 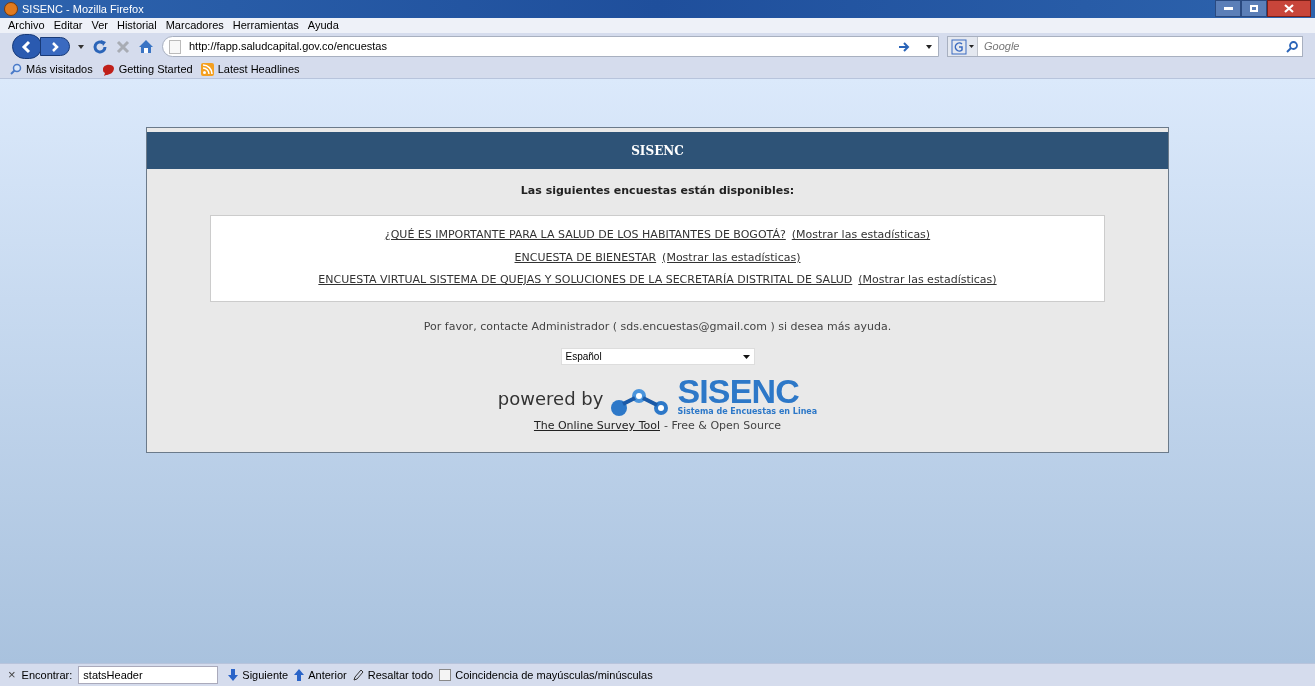 I want to click on powered-by-text: powered by, so click(x=550, y=399).